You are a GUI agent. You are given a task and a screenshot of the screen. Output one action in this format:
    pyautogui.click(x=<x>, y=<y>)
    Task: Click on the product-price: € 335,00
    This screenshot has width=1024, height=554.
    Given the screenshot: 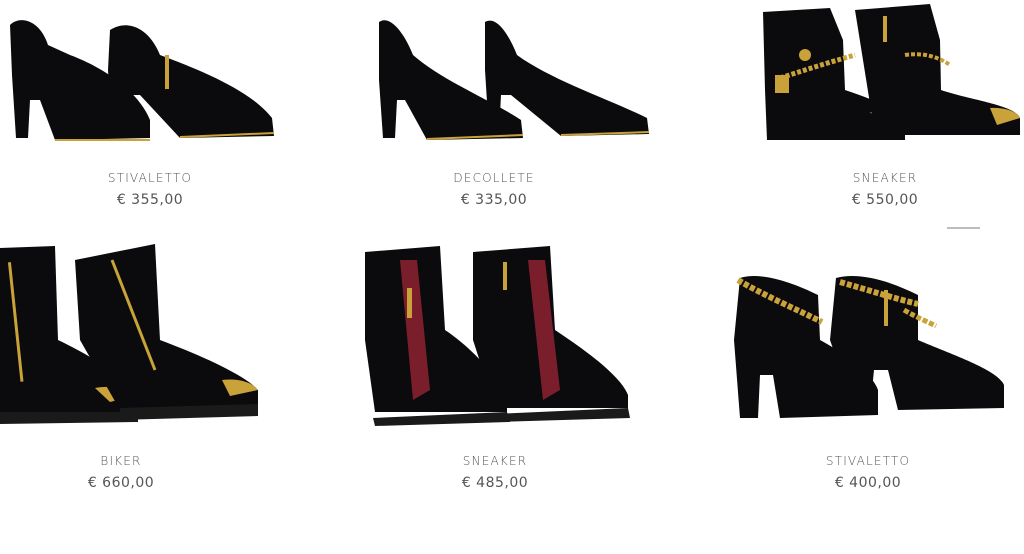 What is the action you would take?
    pyautogui.click(x=494, y=200)
    